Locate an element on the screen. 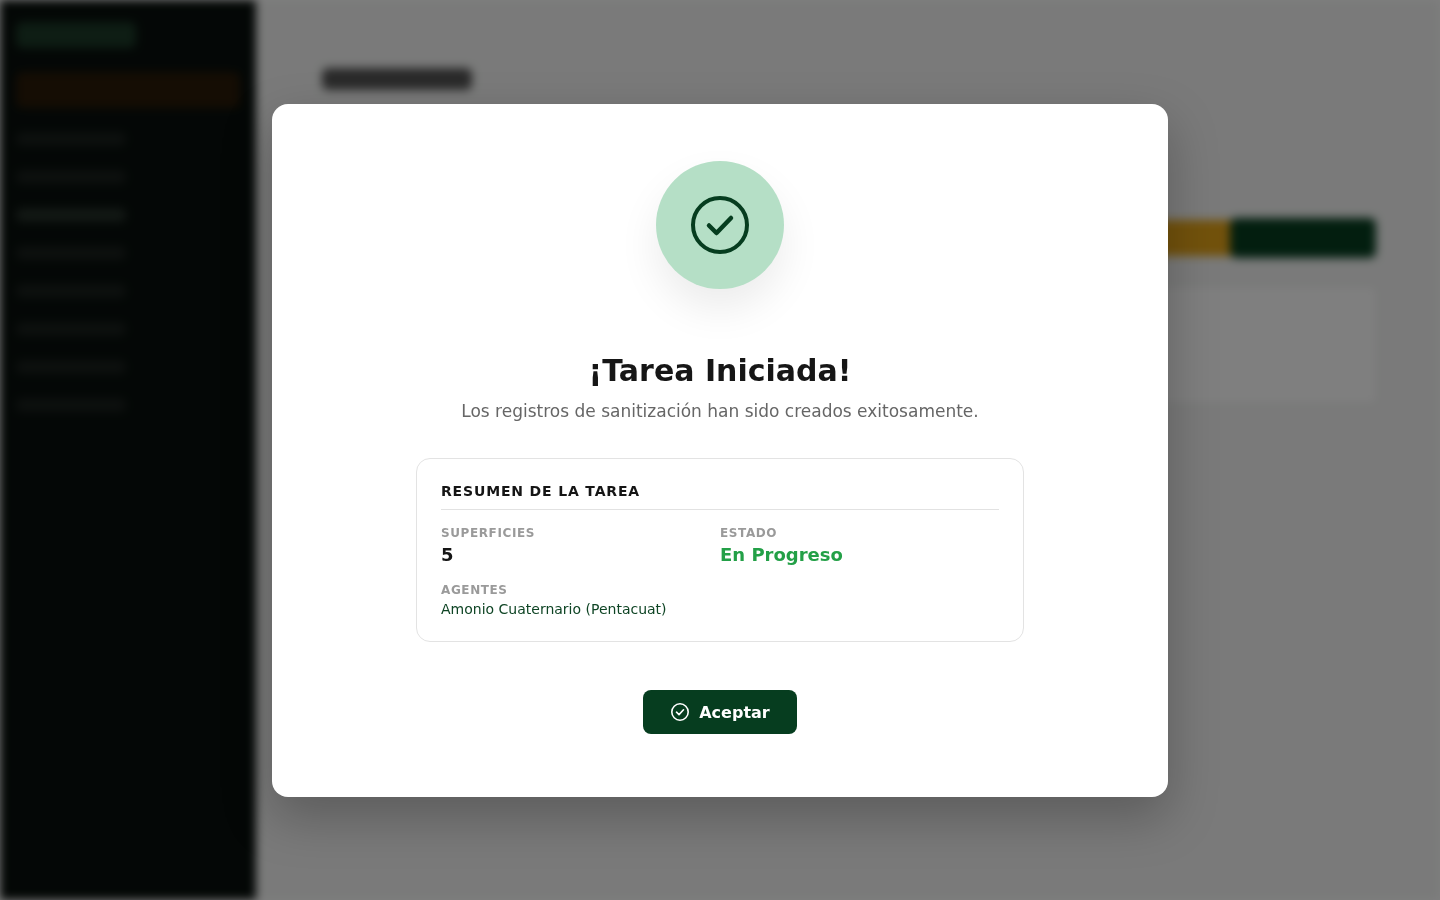 The width and height of the screenshot is (1440, 900). field-label: ESTADO is located at coordinates (749, 533).